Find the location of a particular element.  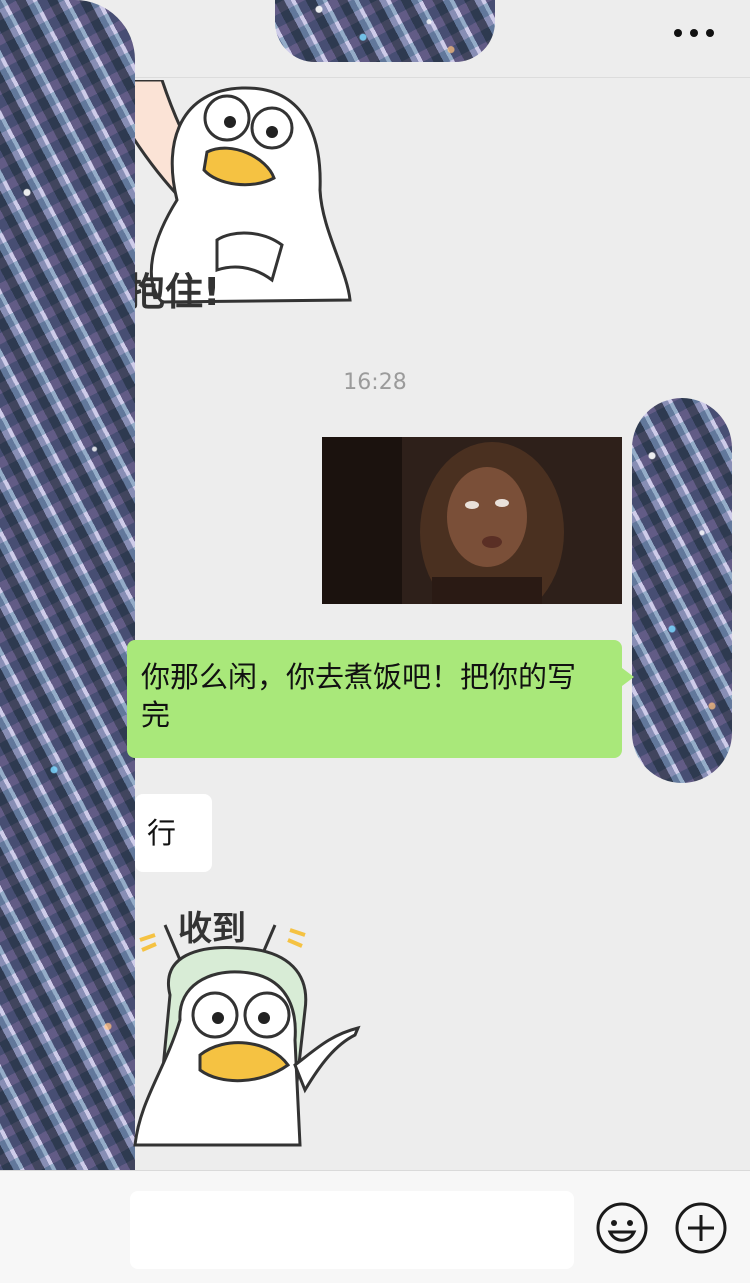

sent-image-message is located at coordinates (472, 520).